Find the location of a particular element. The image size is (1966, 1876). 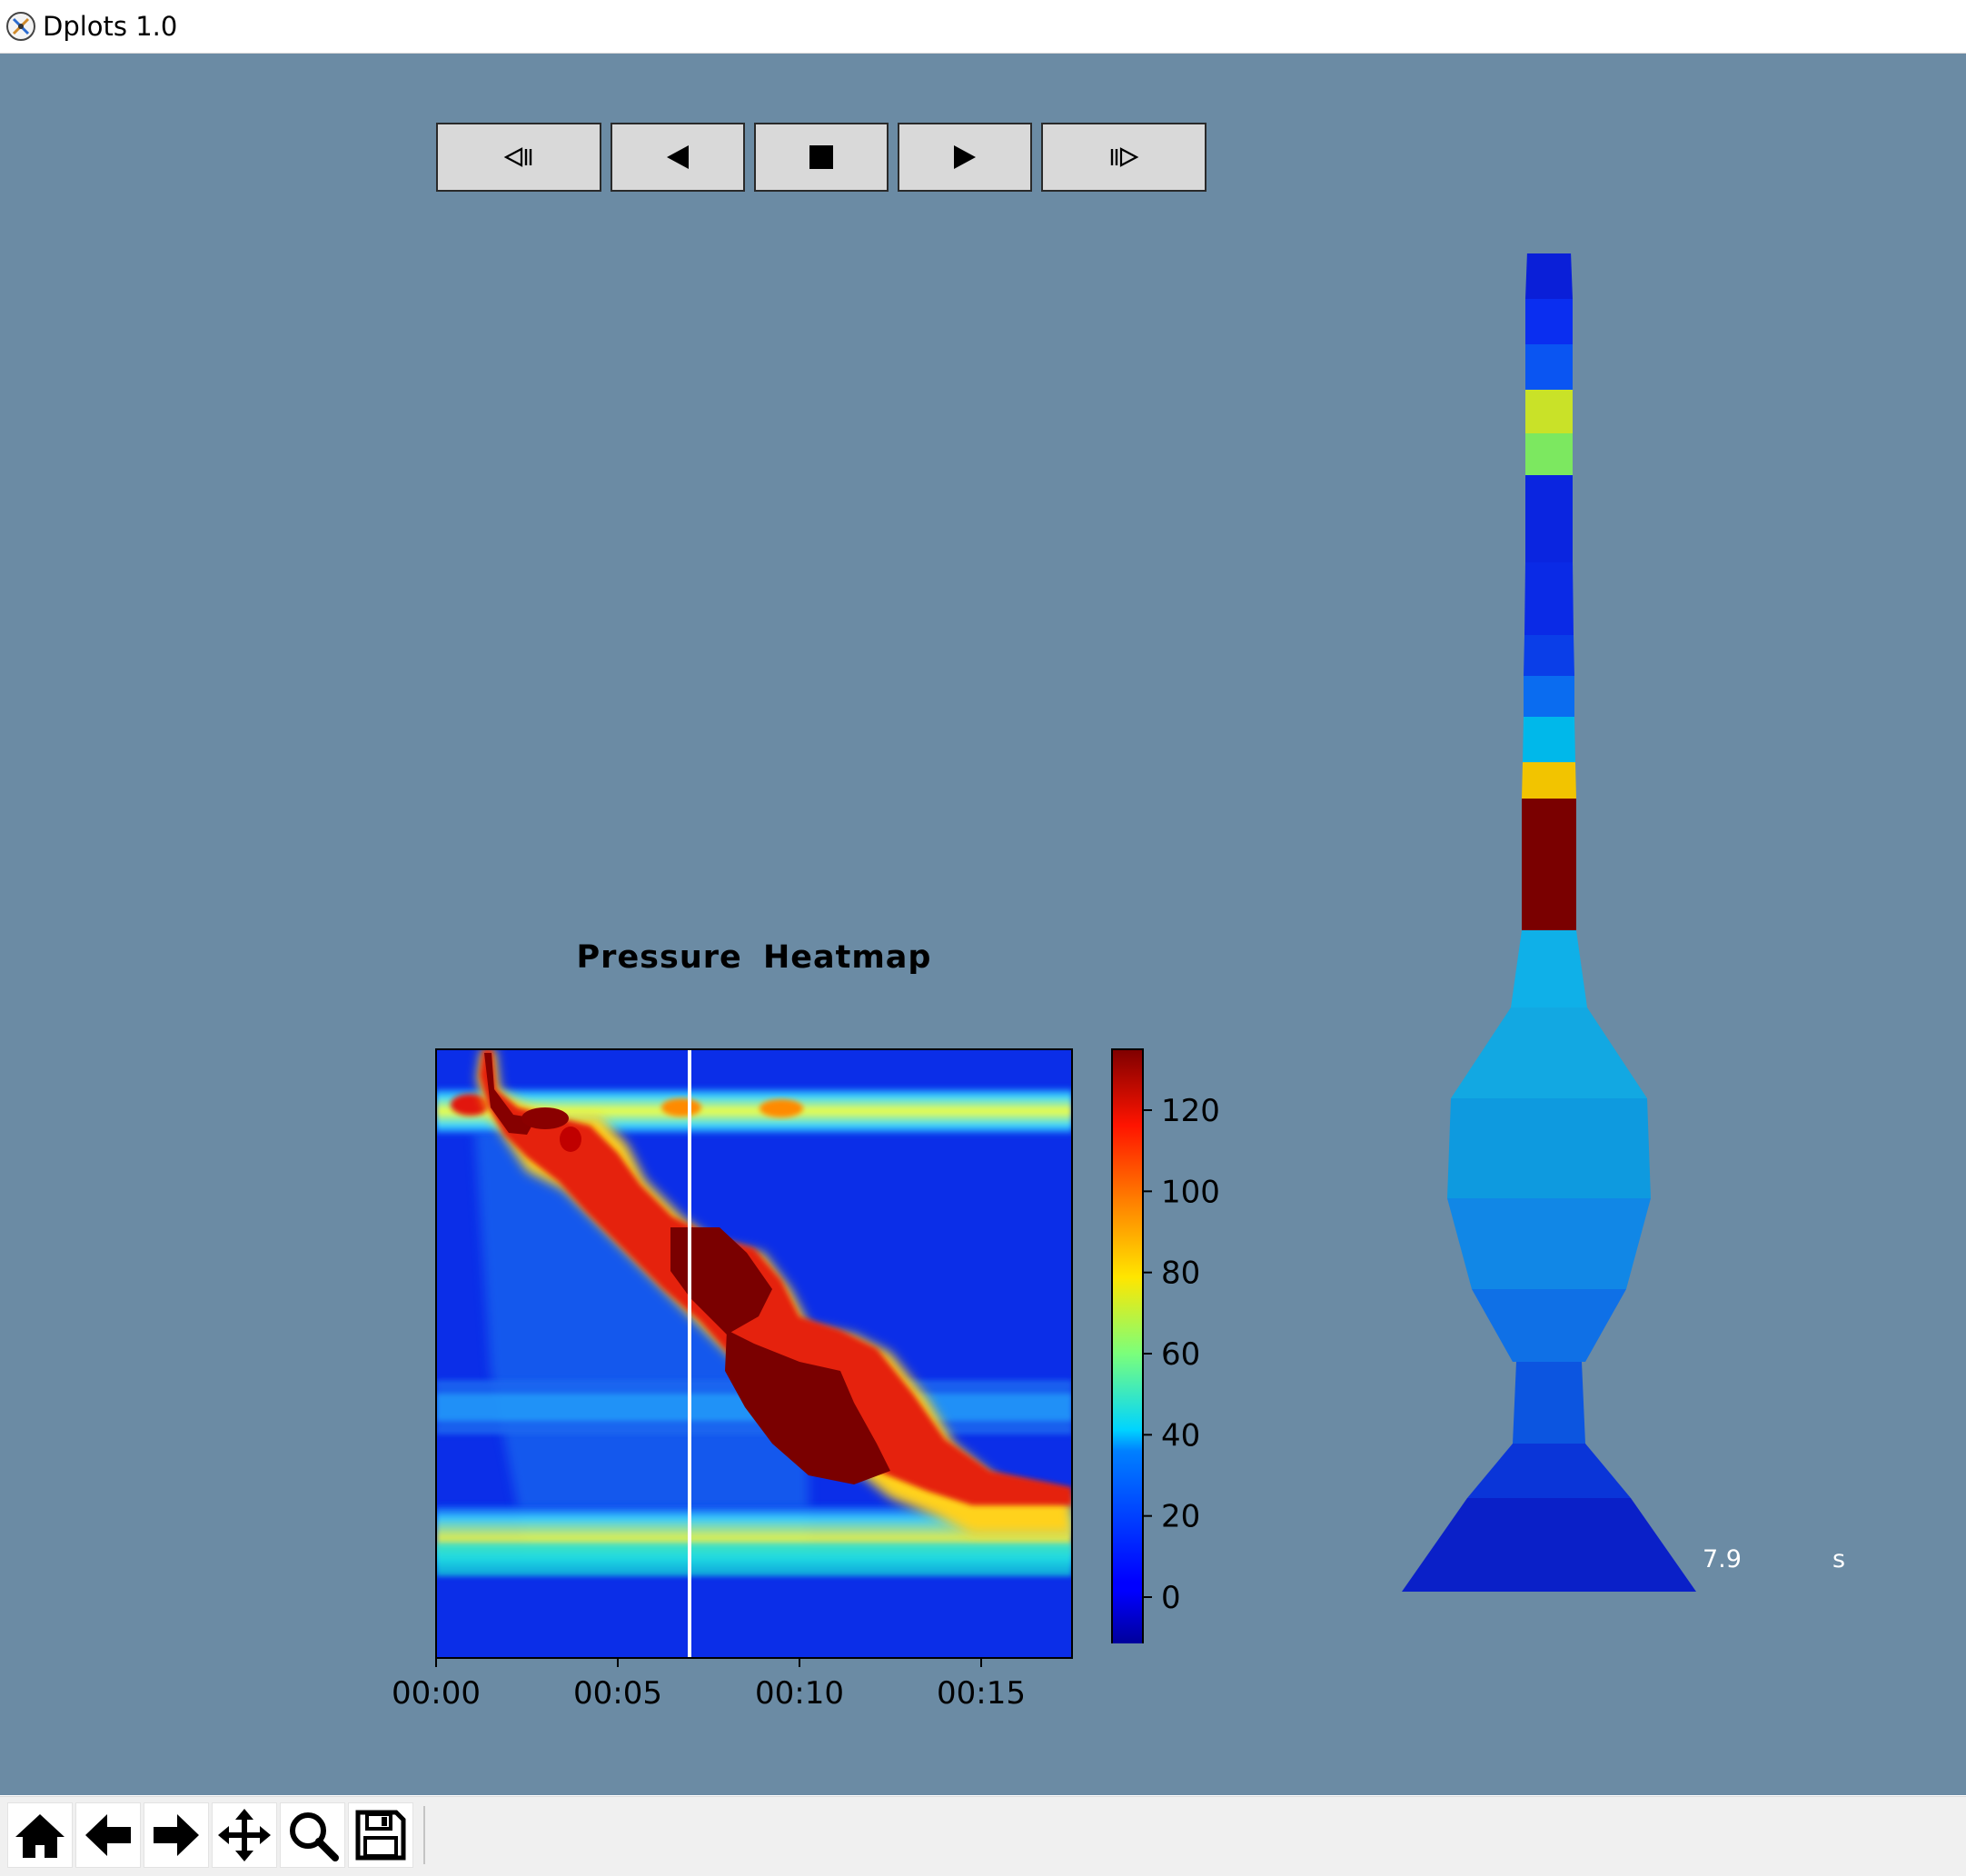

pan-button is located at coordinates (244, 1835).